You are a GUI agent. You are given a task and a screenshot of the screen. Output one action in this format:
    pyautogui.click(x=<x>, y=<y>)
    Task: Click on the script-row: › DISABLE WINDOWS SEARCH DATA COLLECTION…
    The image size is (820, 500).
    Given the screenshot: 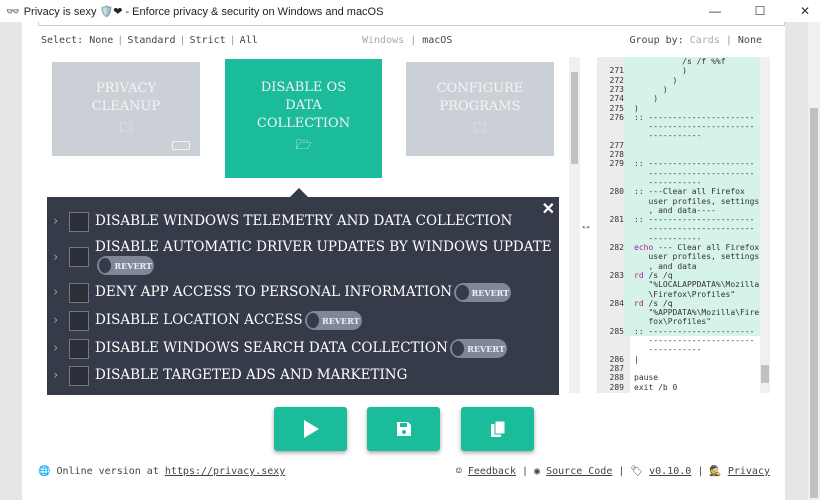 What is the action you would take?
    pyautogui.click(x=280, y=349)
    